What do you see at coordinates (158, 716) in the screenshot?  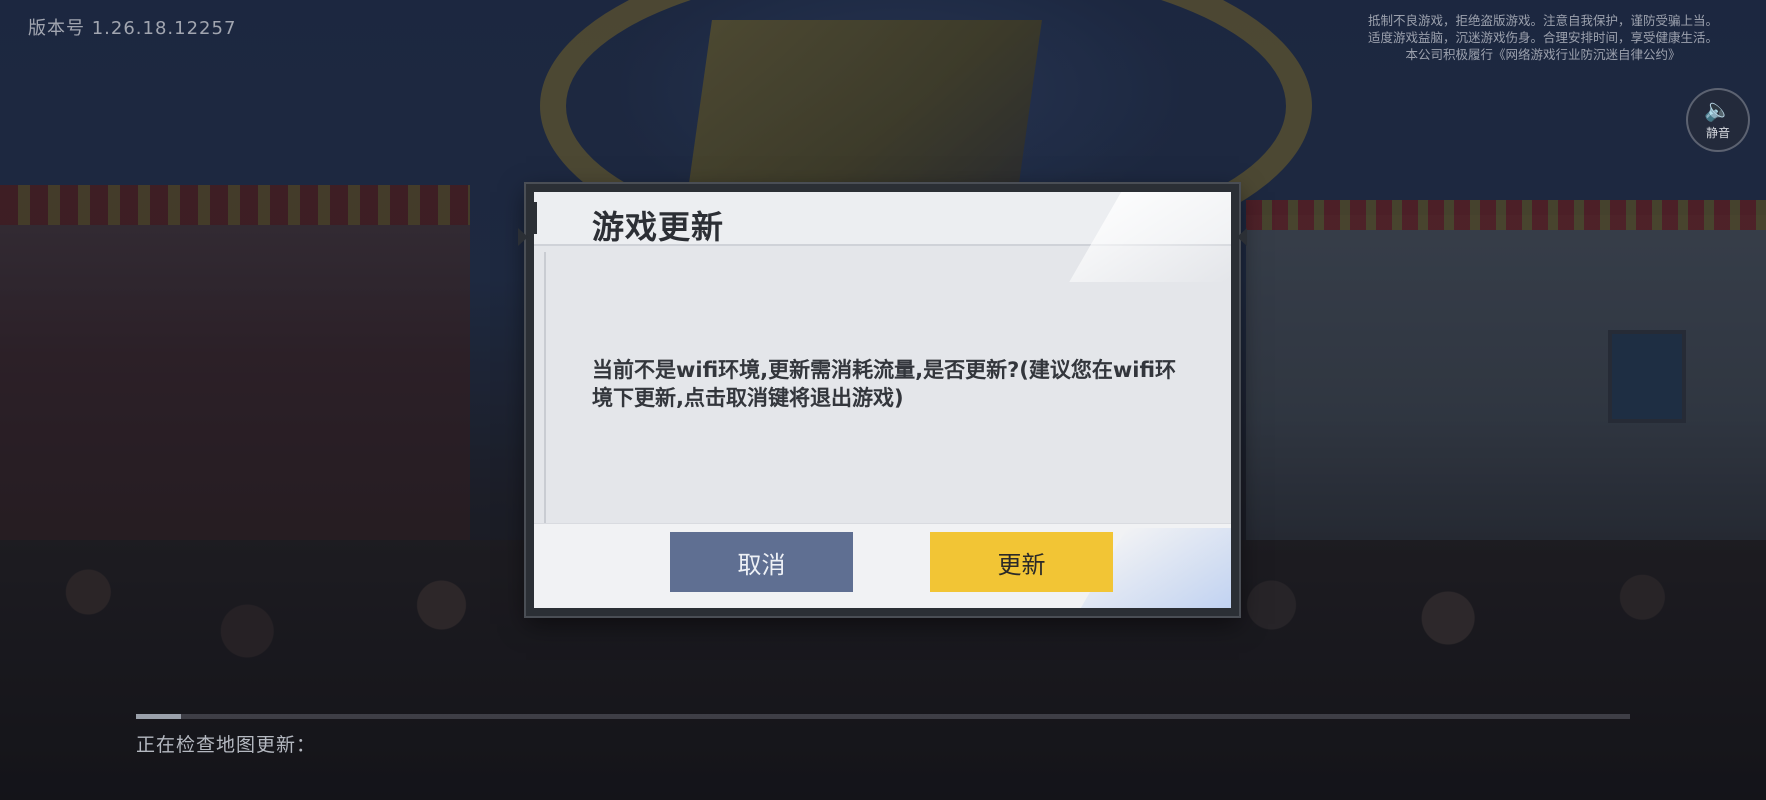 I see `loading-progress-fill` at bounding box center [158, 716].